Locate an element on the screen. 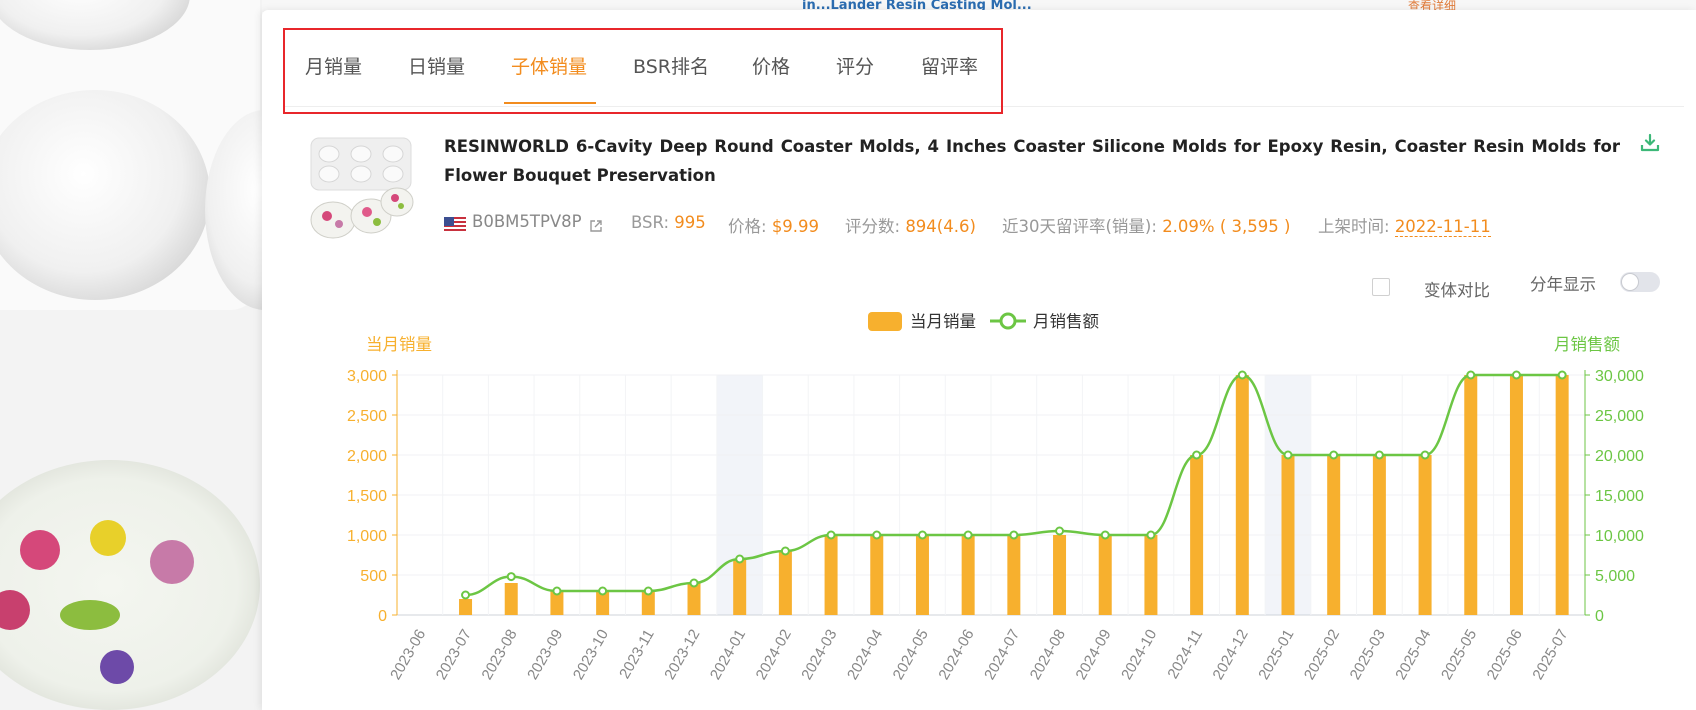 This screenshot has width=1696, height=710. x-axis-tick-label: 2025-07 is located at coordinates (1550, 655).